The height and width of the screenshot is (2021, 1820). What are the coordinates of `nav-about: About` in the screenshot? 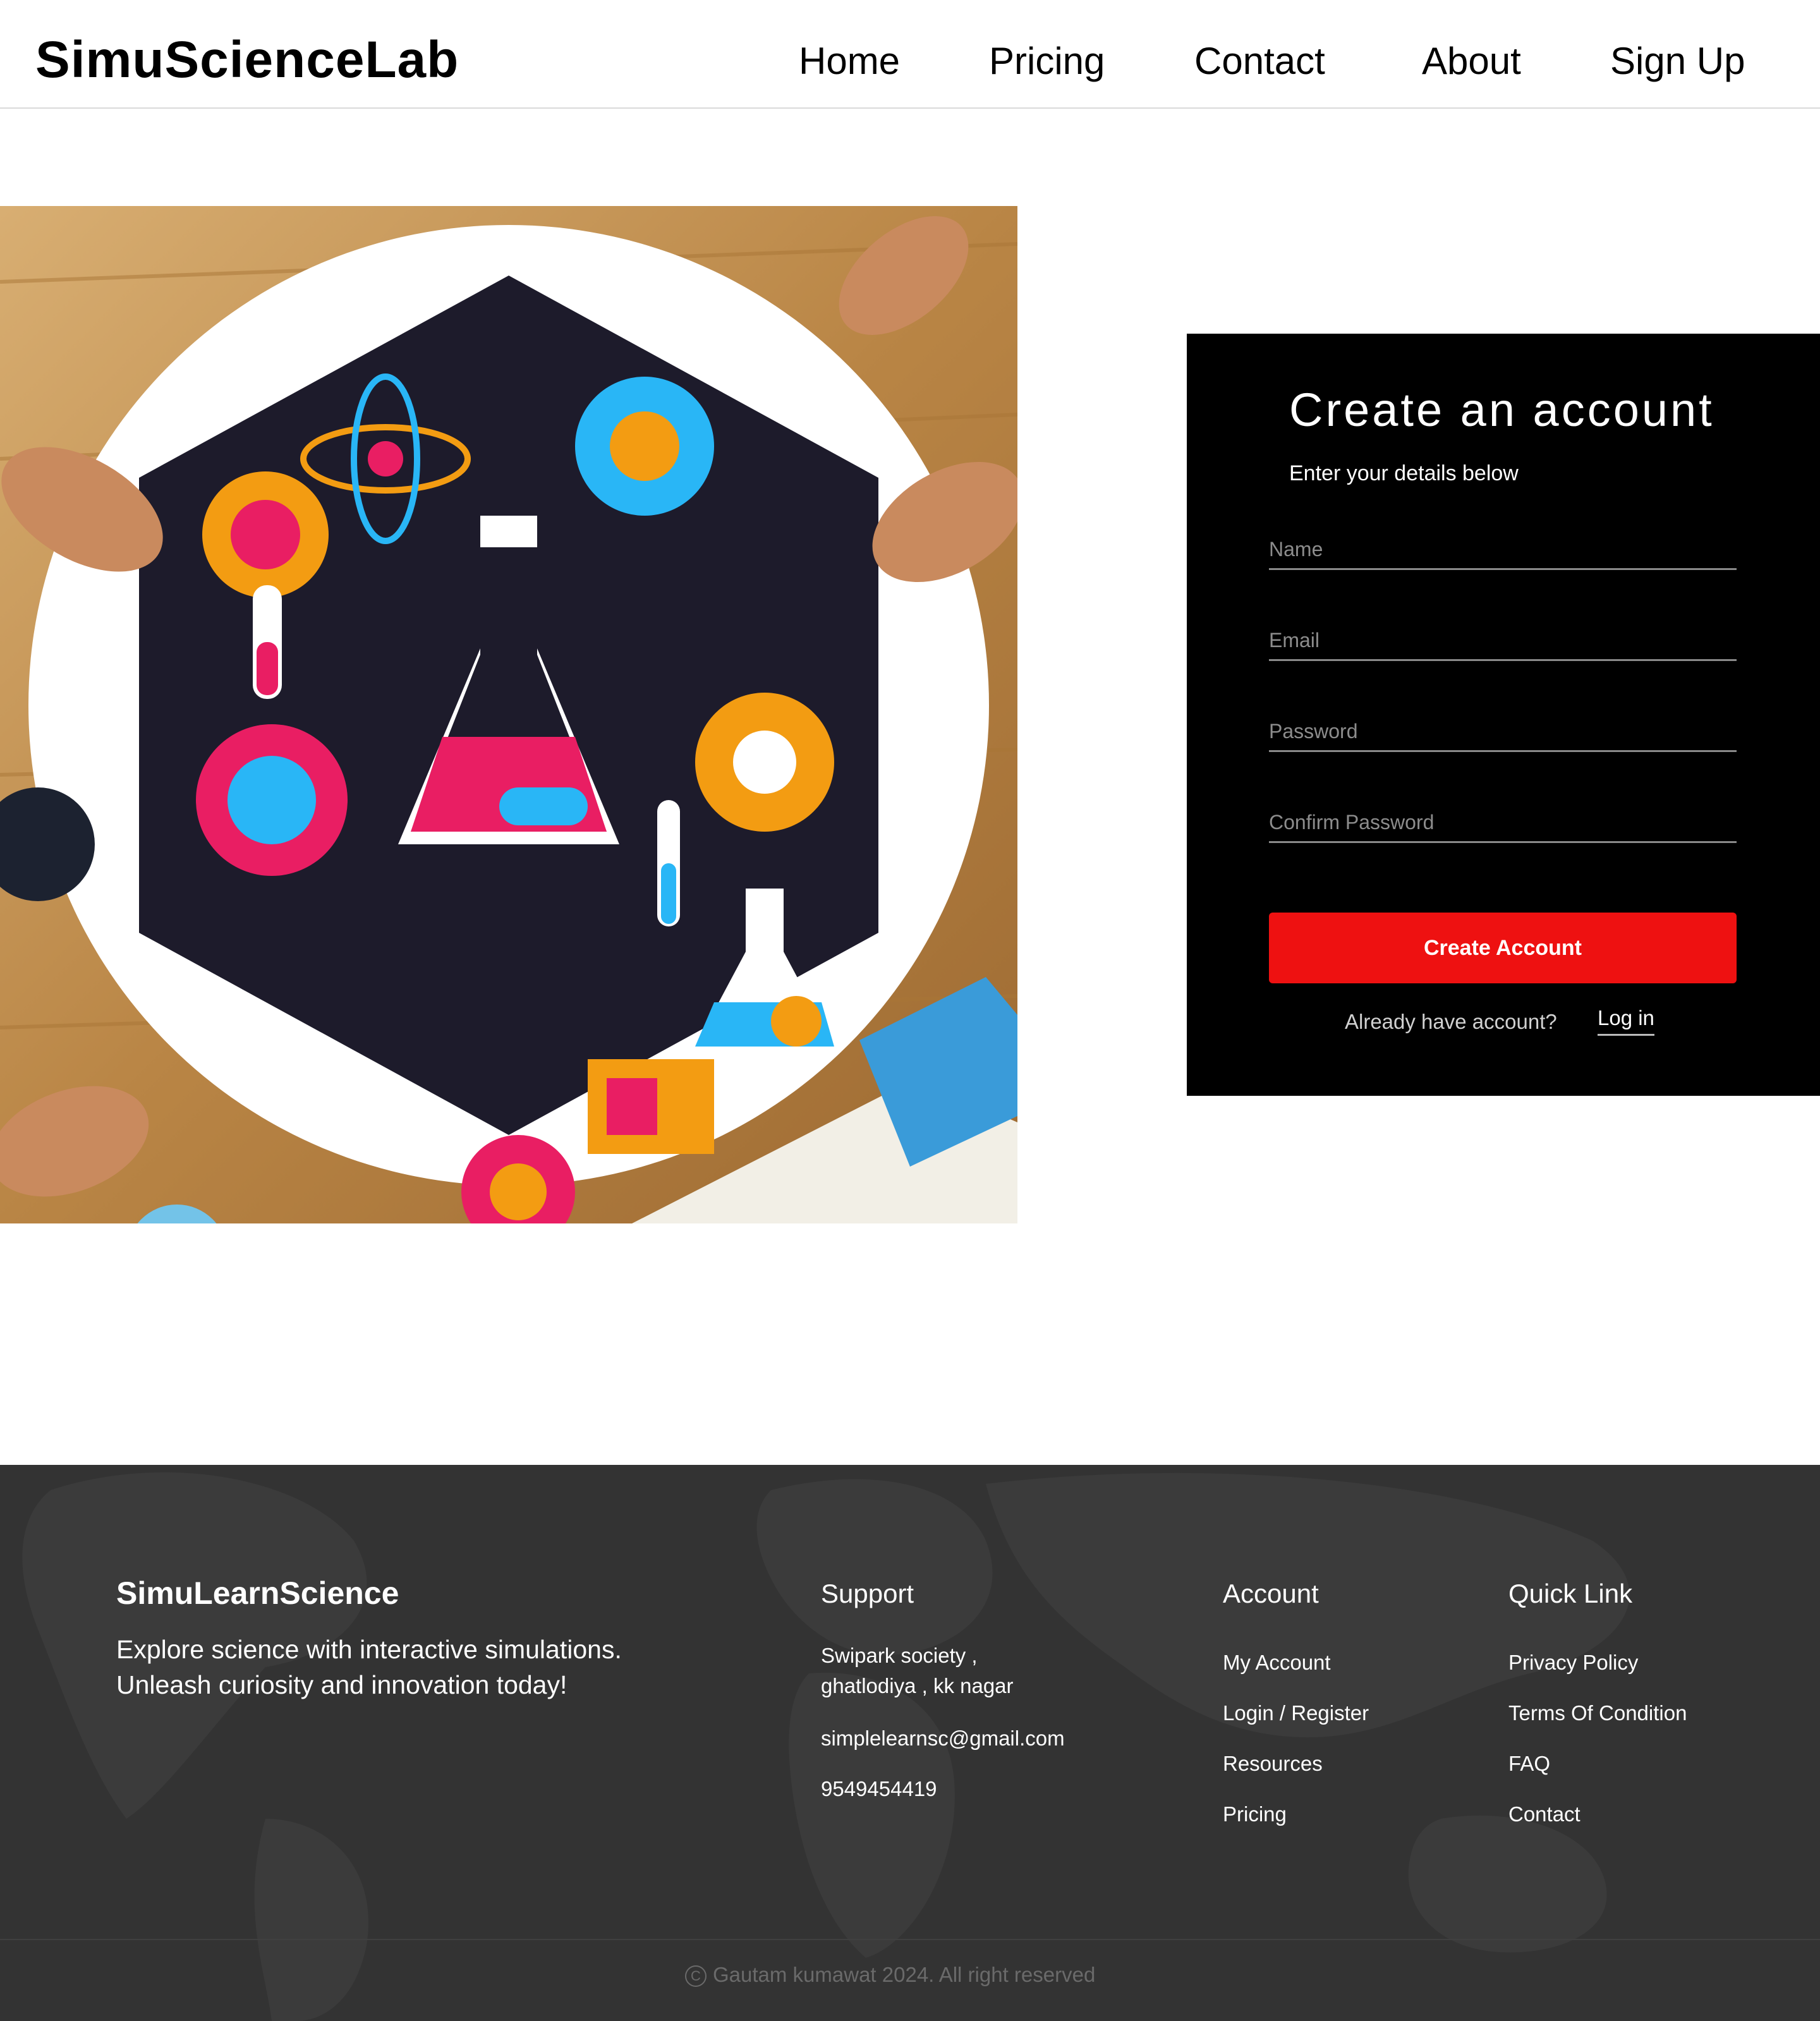 It's located at (1471, 61).